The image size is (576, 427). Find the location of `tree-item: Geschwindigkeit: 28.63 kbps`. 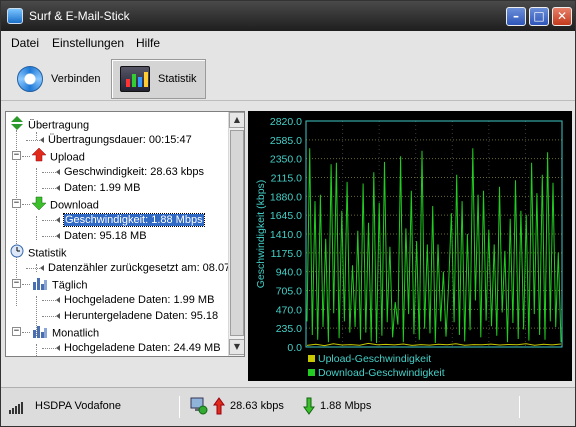

tree-item: Geschwindigkeit: 28.63 kbps is located at coordinates (130, 172).